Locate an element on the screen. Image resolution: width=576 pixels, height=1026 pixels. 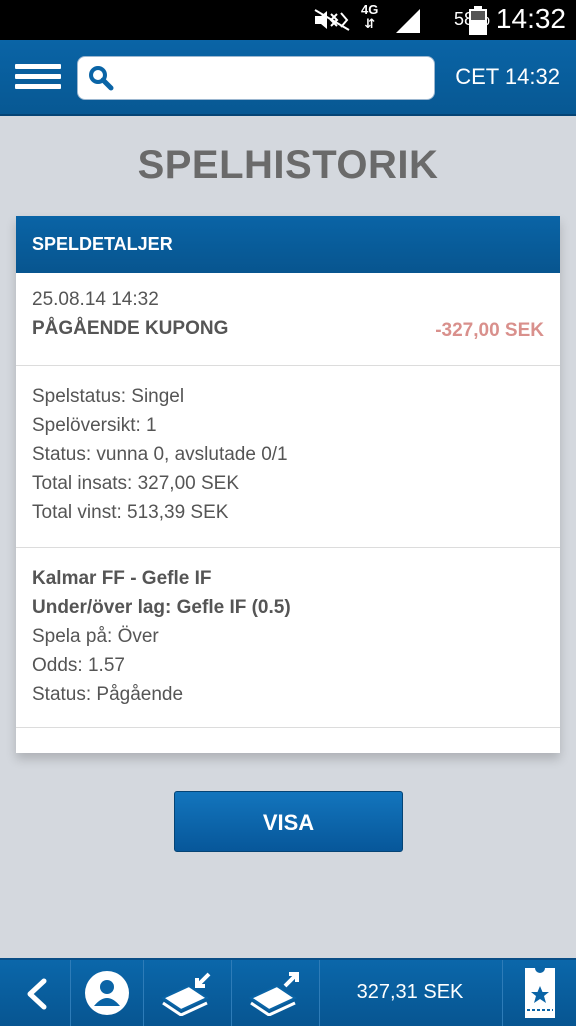
bet-odds: Odds: 1.57 is located at coordinates (78, 665).